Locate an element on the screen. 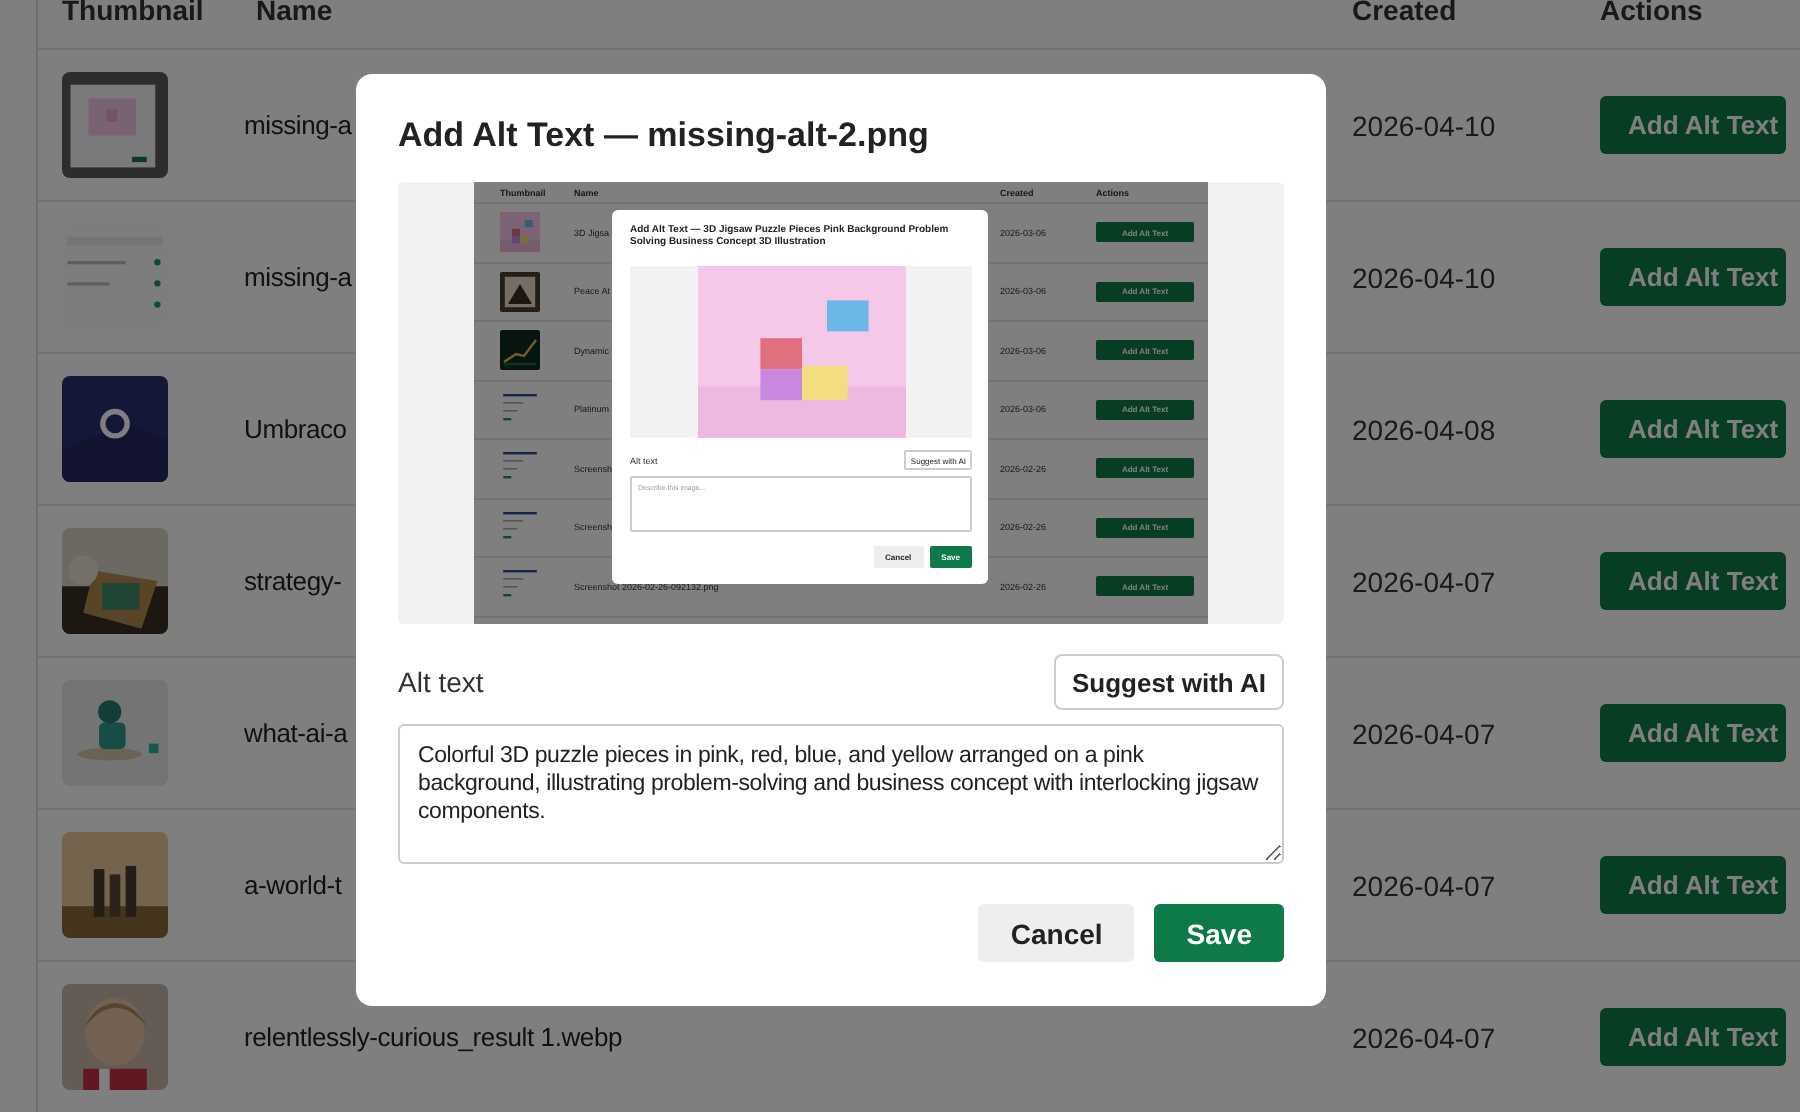 The width and height of the screenshot is (1800, 1112). file-name: Umbraco is located at coordinates (295, 429).